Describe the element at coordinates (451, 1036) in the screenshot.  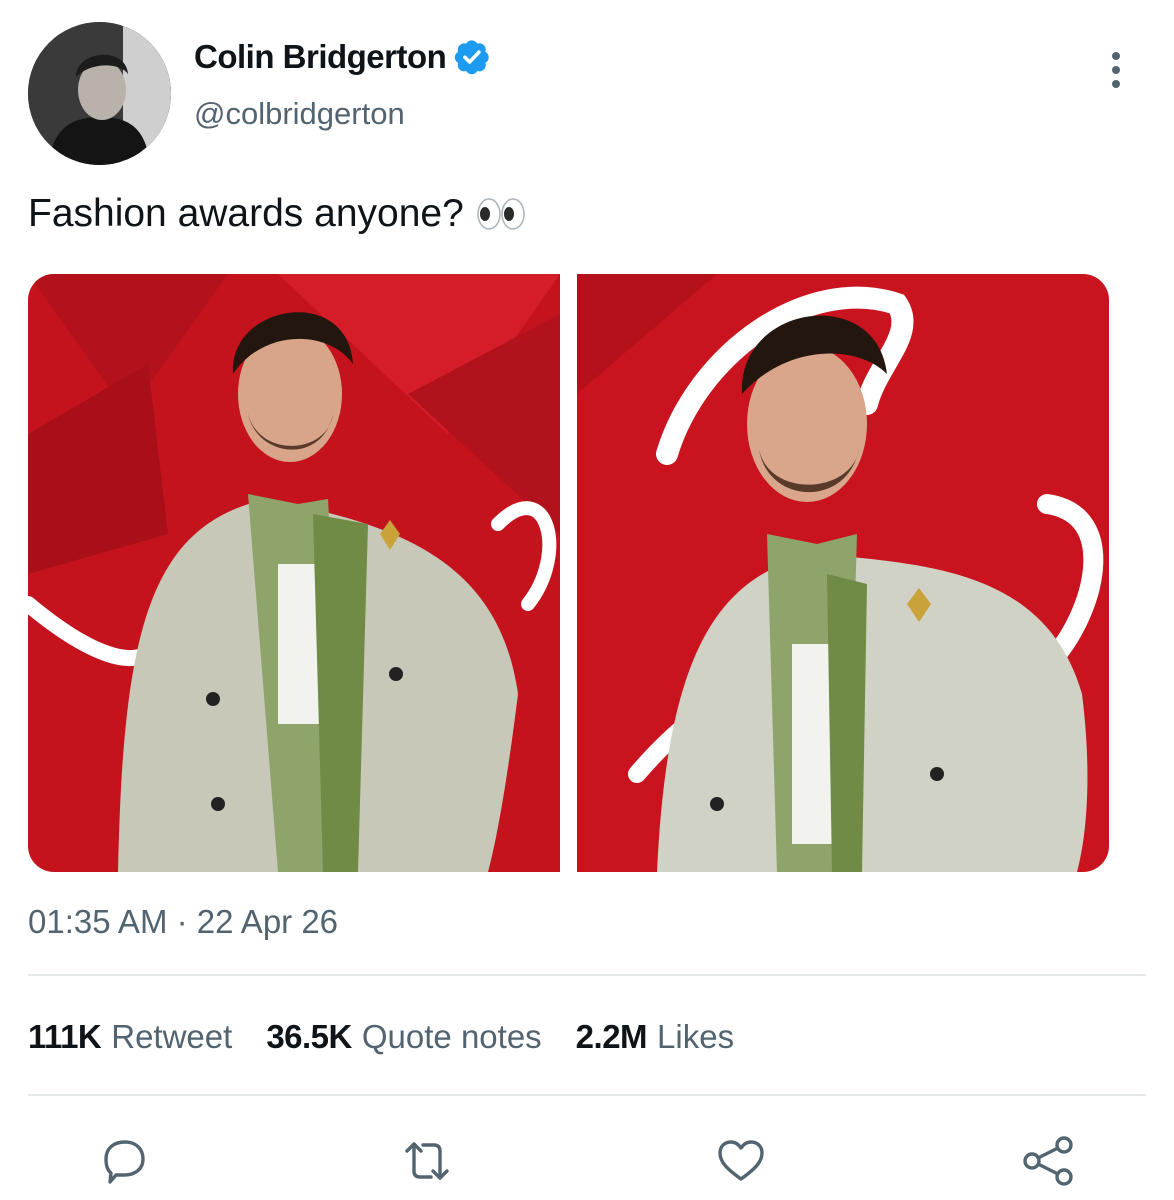
I see `stat-label: Quote notes` at that location.